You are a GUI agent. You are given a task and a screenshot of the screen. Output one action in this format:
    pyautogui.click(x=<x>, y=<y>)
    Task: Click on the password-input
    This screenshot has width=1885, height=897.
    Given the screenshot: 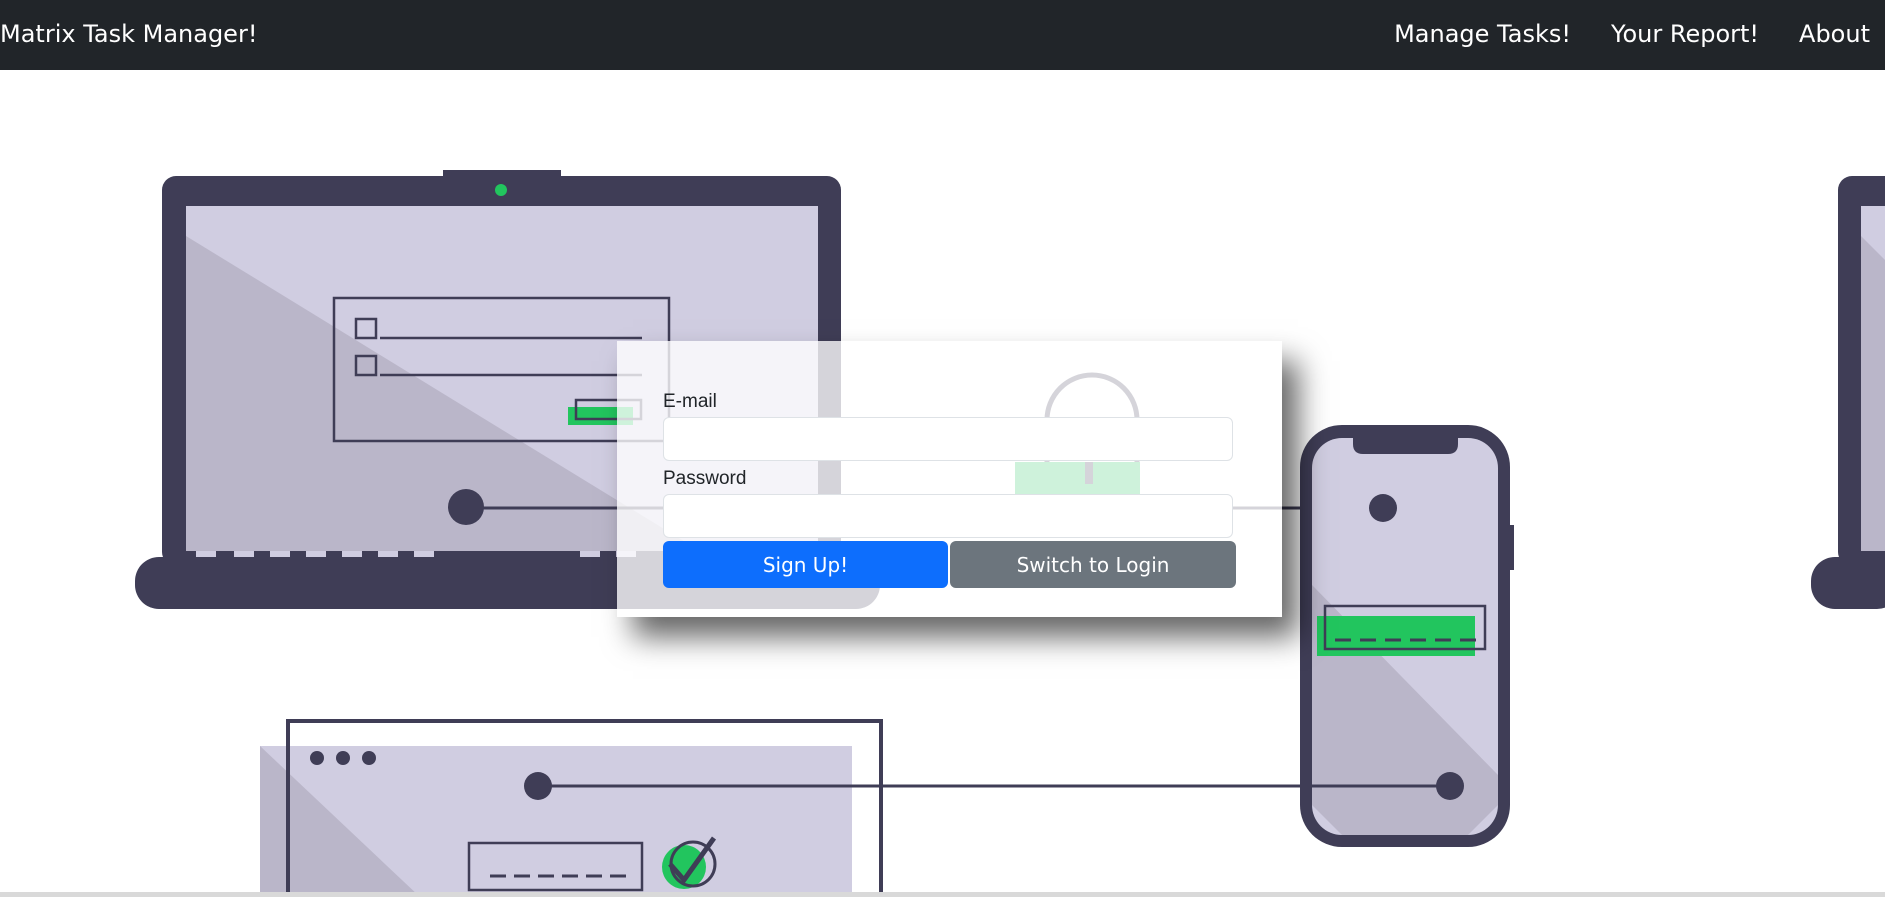 What is the action you would take?
    pyautogui.click(x=948, y=516)
    